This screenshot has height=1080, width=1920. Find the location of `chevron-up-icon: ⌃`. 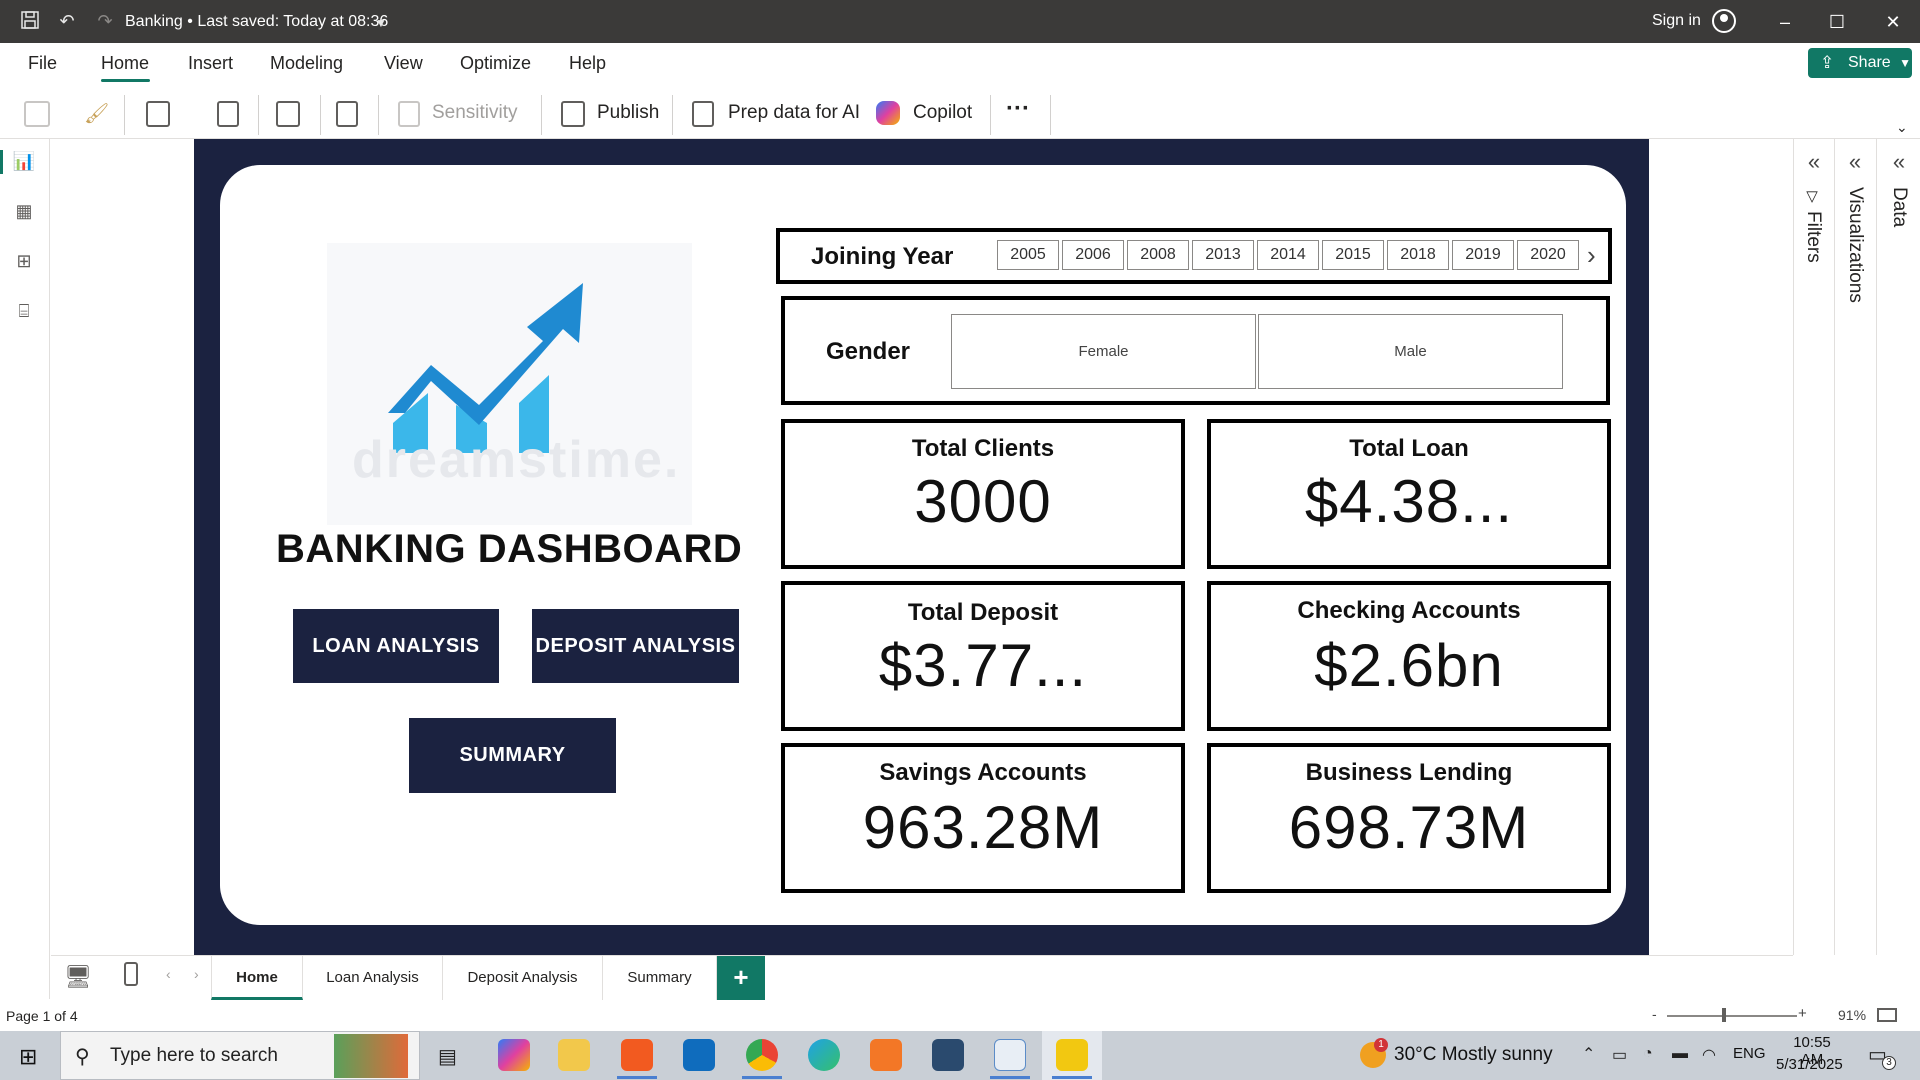

chevron-up-icon: ⌃ is located at coordinates (1588, 1054).